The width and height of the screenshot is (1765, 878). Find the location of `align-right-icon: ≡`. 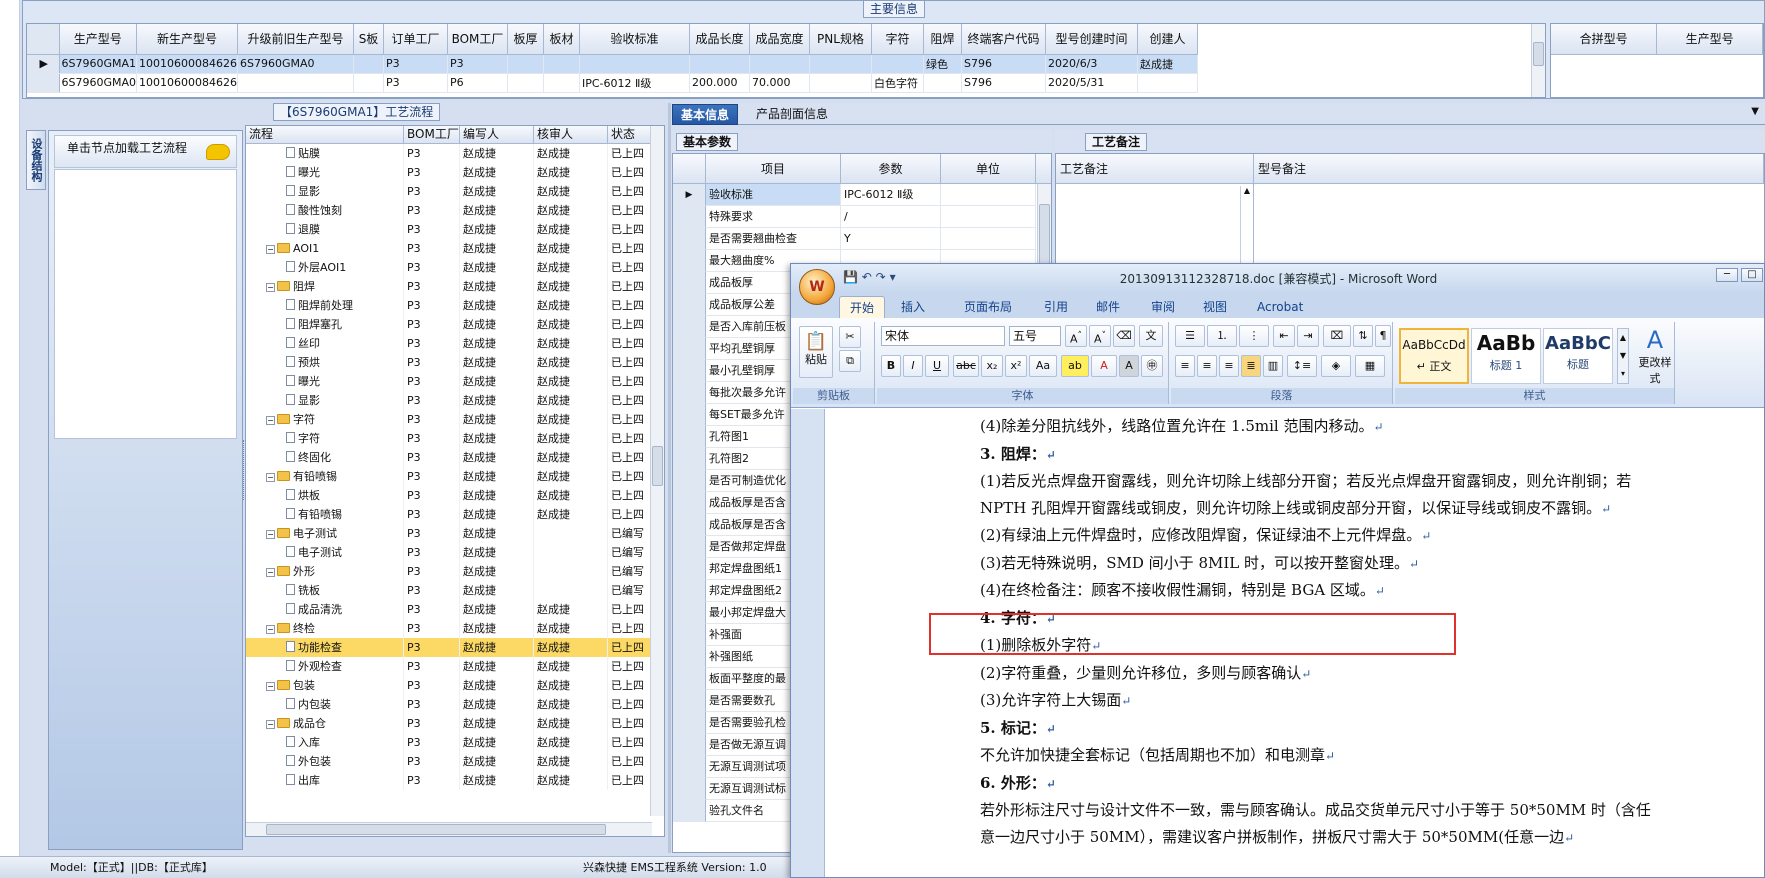

align-right-icon: ≡ is located at coordinates (1229, 366).